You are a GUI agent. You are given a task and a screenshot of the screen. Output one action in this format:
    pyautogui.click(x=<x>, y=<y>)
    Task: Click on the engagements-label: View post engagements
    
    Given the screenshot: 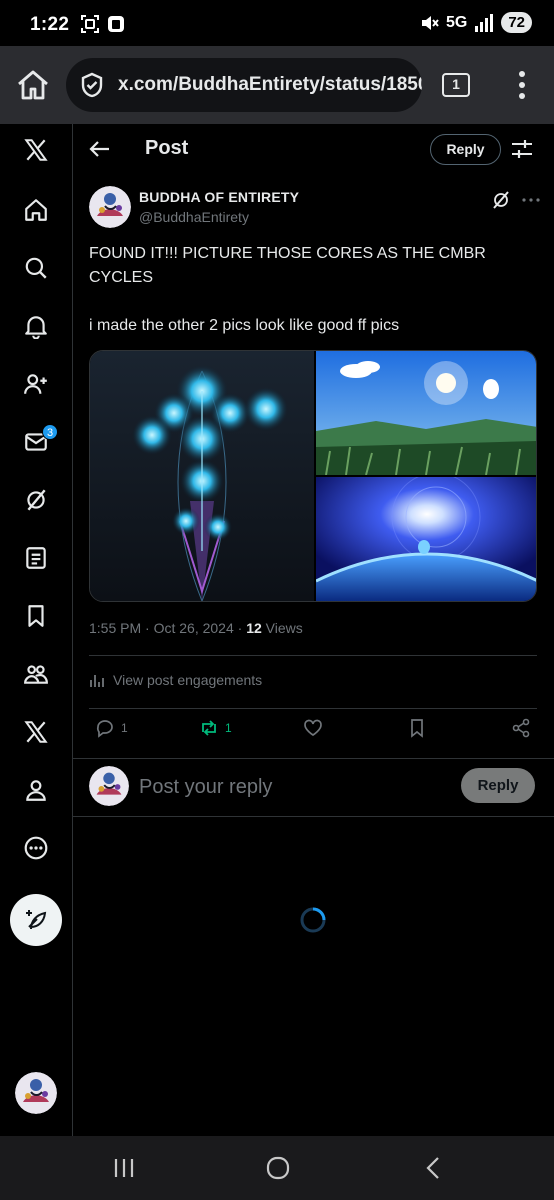 What is the action you would take?
    pyautogui.click(x=187, y=680)
    